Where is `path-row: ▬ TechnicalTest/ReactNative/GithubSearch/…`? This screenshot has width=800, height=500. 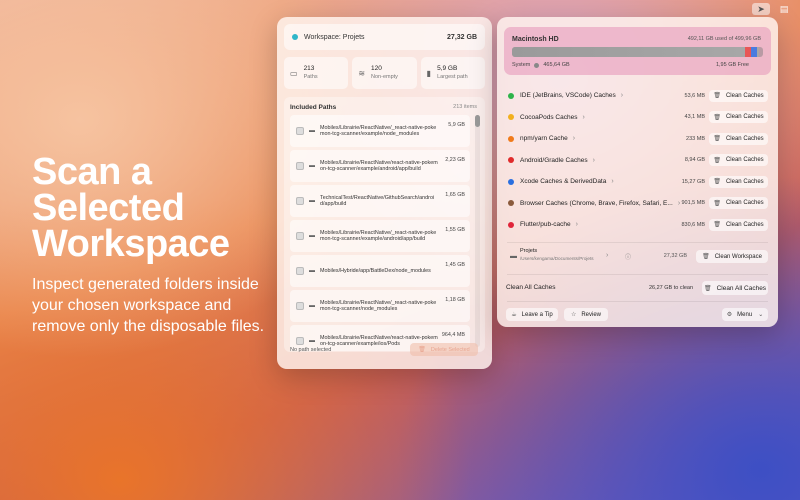 path-row: ▬ TechnicalTest/ReactNative/GithubSearch/… is located at coordinates (380, 201).